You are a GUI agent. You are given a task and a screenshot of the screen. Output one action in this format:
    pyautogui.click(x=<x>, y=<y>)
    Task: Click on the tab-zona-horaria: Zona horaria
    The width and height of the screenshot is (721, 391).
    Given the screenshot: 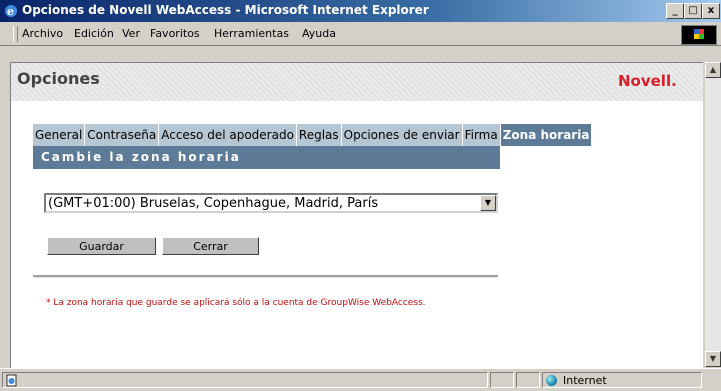 What is the action you would take?
    pyautogui.click(x=546, y=135)
    